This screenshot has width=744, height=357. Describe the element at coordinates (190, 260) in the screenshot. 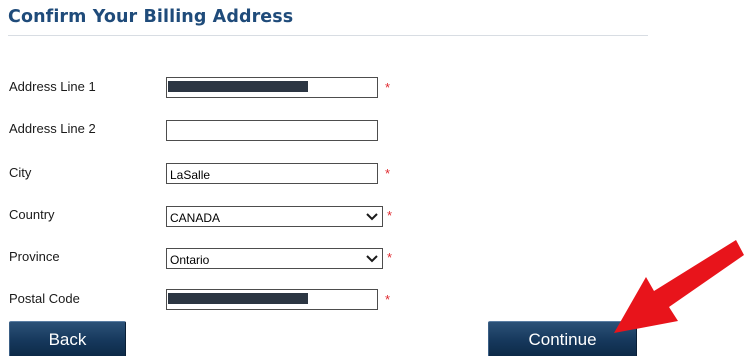

I see `province-selected-value: Ontario` at that location.